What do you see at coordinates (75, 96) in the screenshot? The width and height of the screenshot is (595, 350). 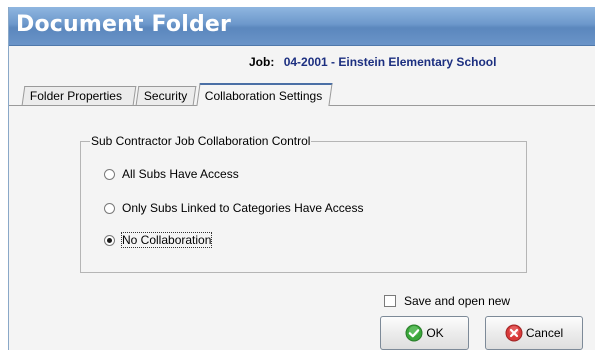 I see `tab-label: Folder Properties` at bounding box center [75, 96].